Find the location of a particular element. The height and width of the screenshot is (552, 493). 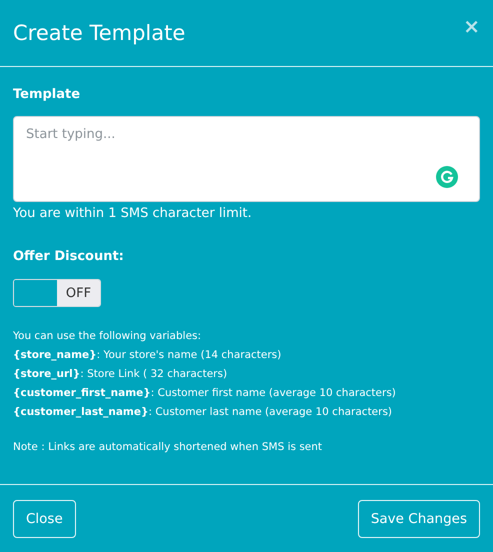

variable-description: {customer_first_name}: Customer first name (average 10 characters) is located at coordinates (205, 393).